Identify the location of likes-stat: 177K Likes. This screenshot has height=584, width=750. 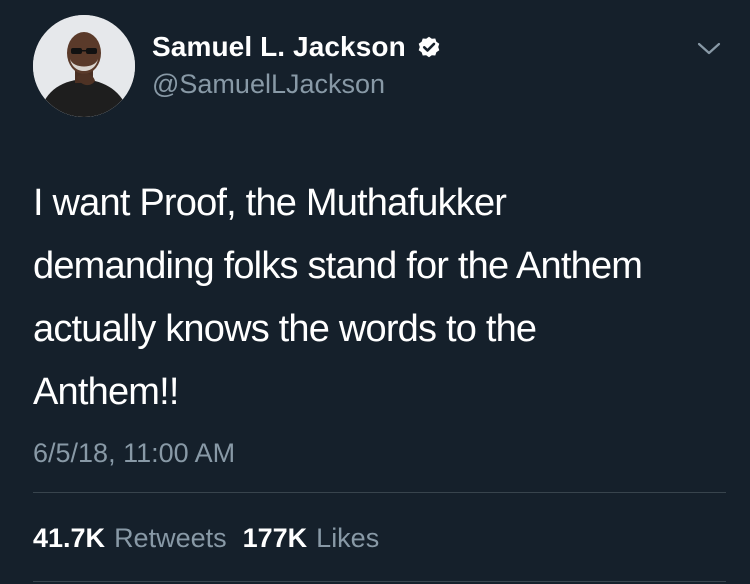
(311, 538).